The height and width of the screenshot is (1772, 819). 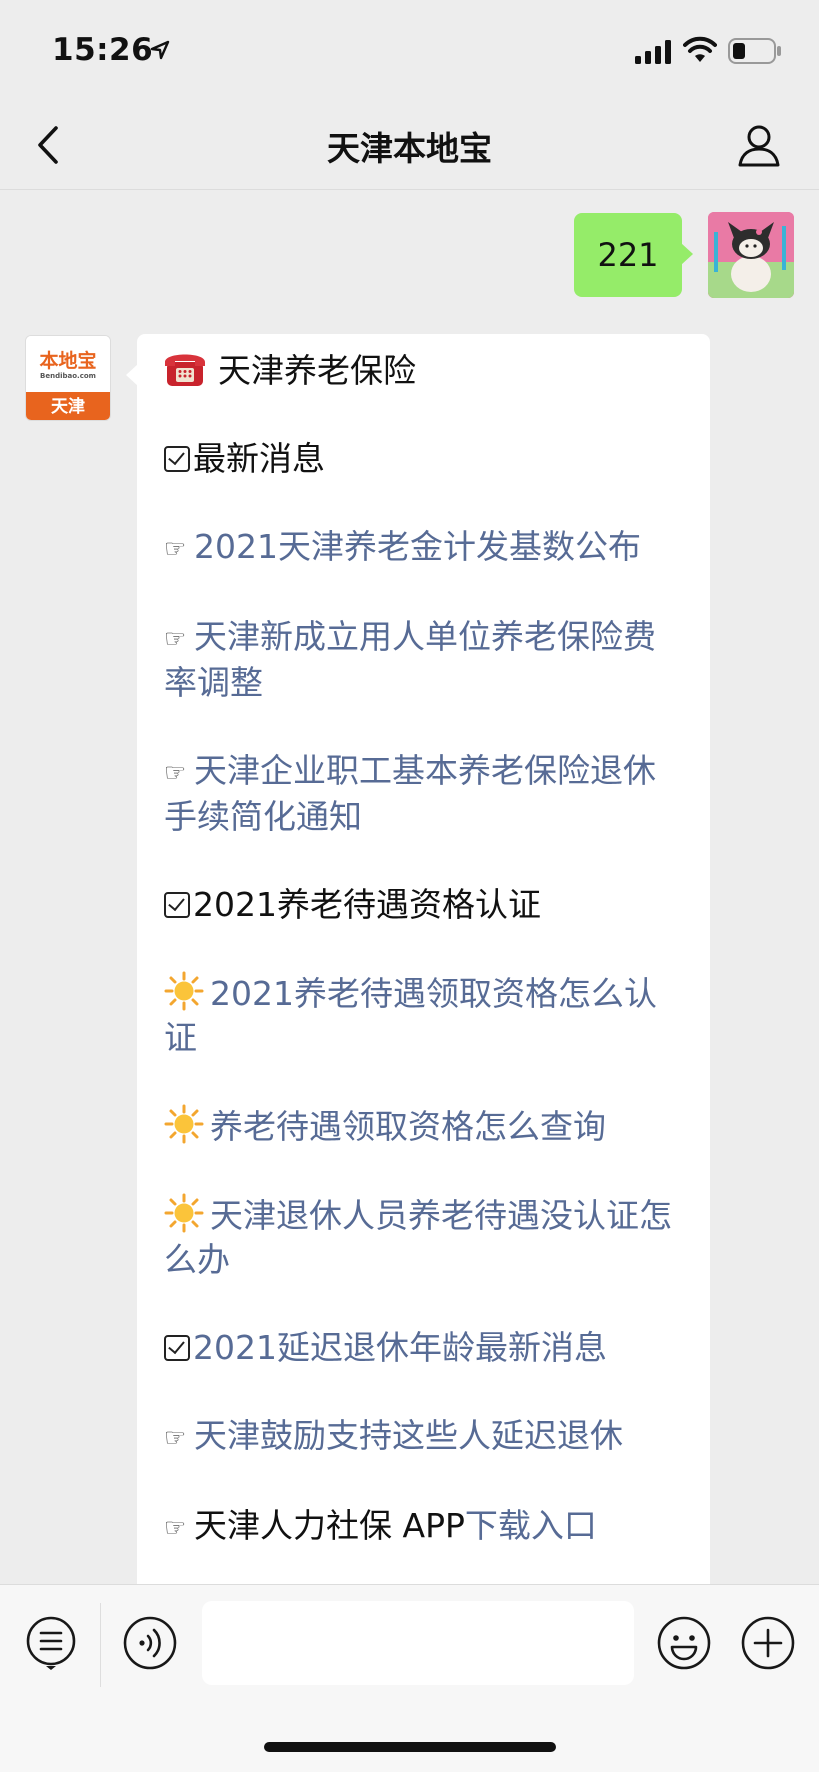 I want to click on message-header: 天津养老保险, so click(x=424, y=370).